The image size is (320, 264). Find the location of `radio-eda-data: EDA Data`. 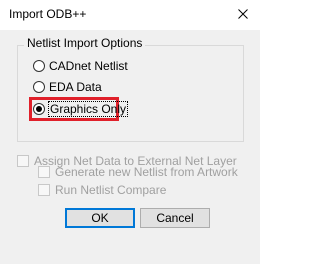

radio-eda-data: EDA Data is located at coordinates (67, 87).